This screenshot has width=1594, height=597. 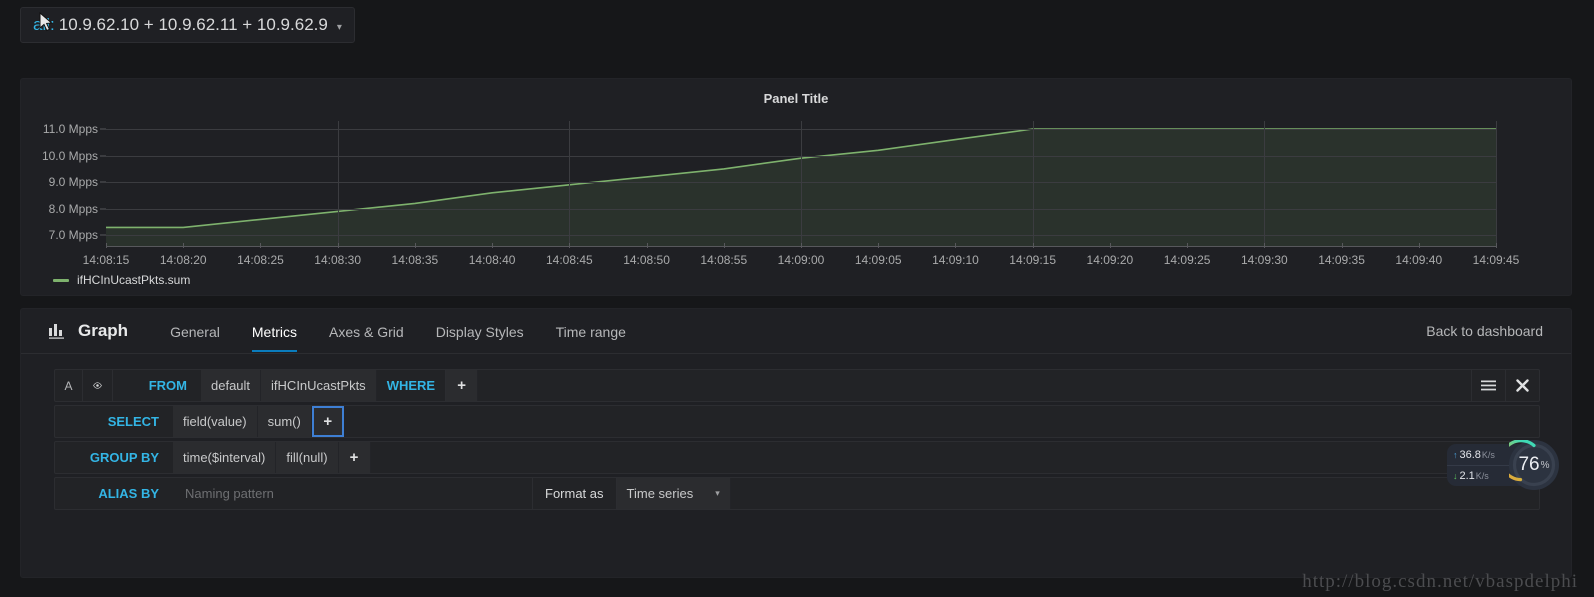 I want to click on alias-by-input: Naming pattern, so click(x=353, y=493).